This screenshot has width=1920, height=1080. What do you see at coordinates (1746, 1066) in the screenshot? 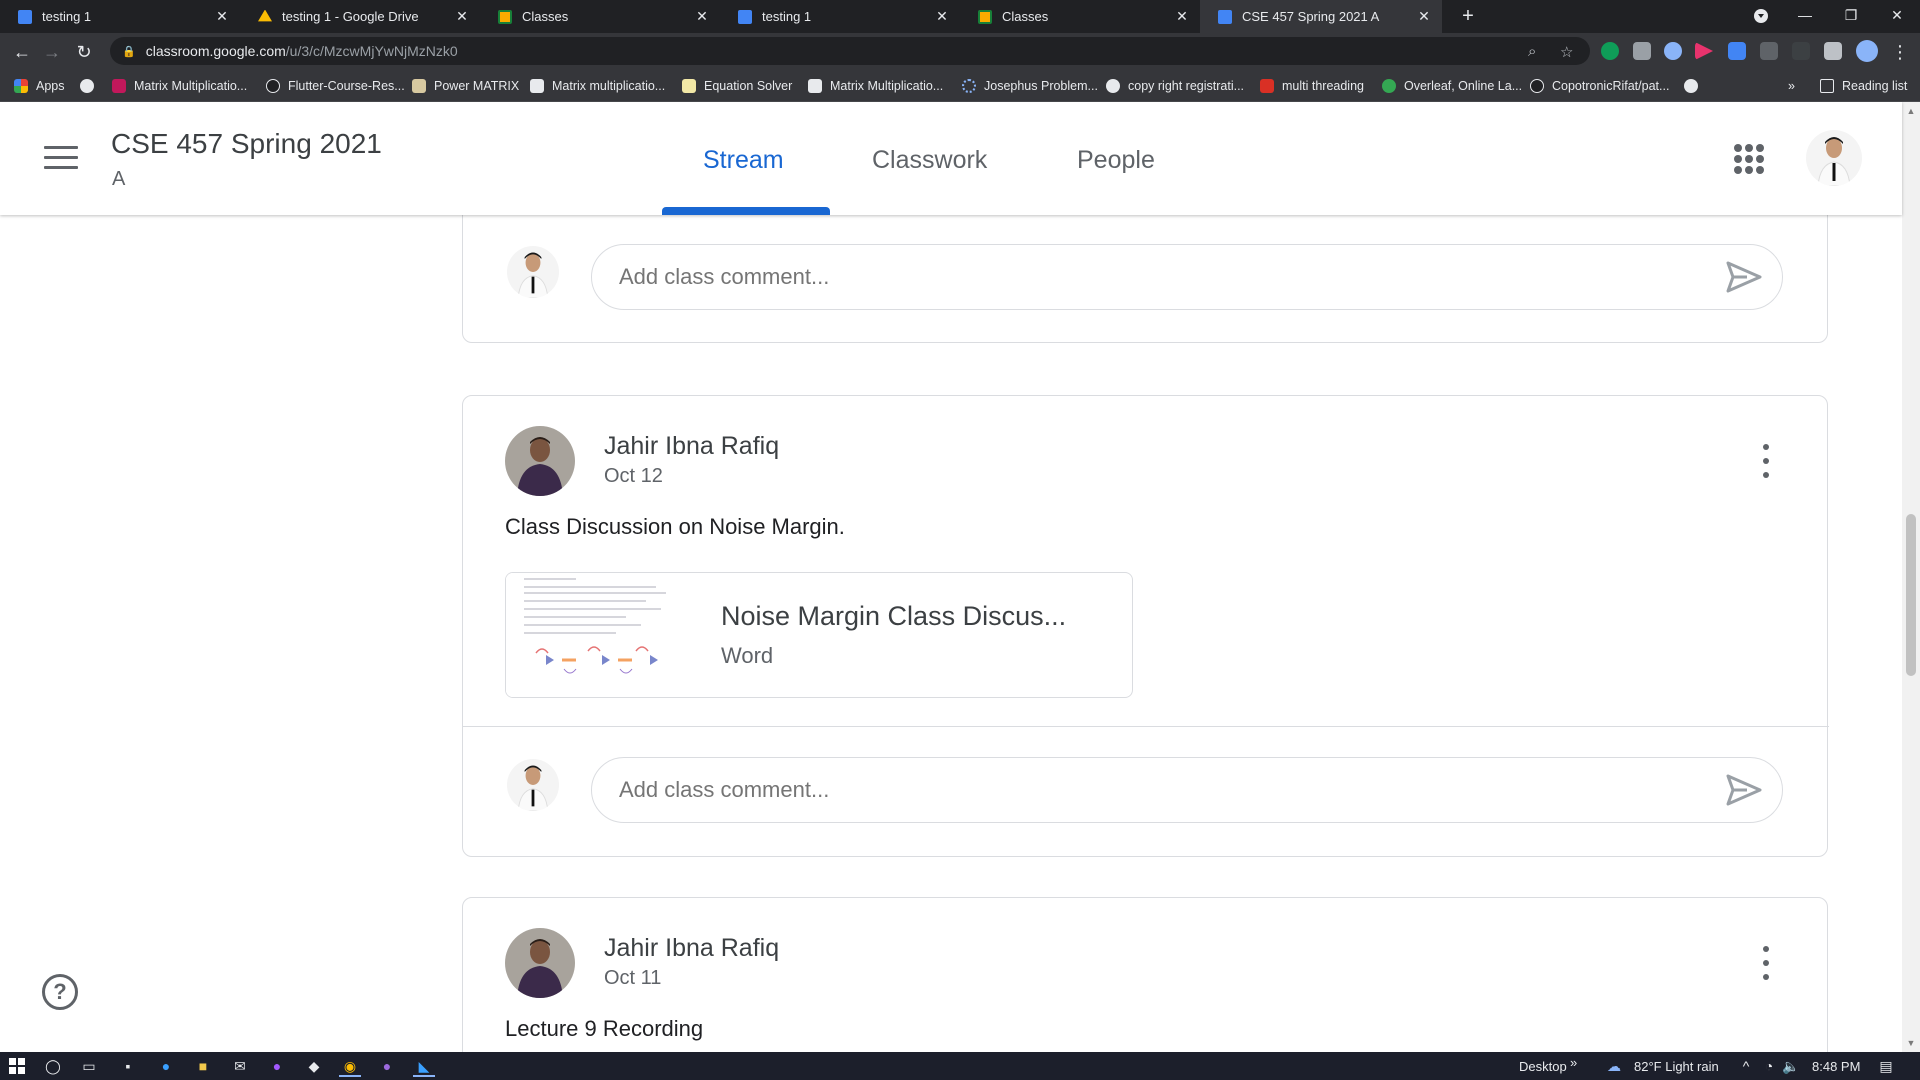
I see `tray-overflow-icon: ^` at bounding box center [1746, 1066].